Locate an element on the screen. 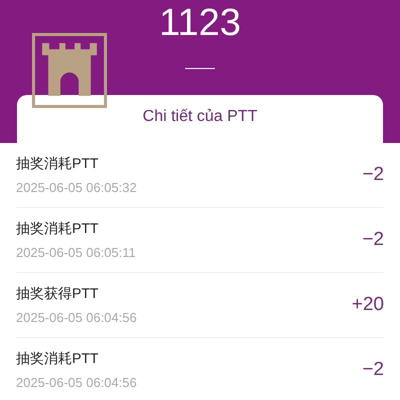 The height and width of the screenshot is (400, 400). record-time: 2025-06-05 06:05:32 is located at coordinates (76, 187).